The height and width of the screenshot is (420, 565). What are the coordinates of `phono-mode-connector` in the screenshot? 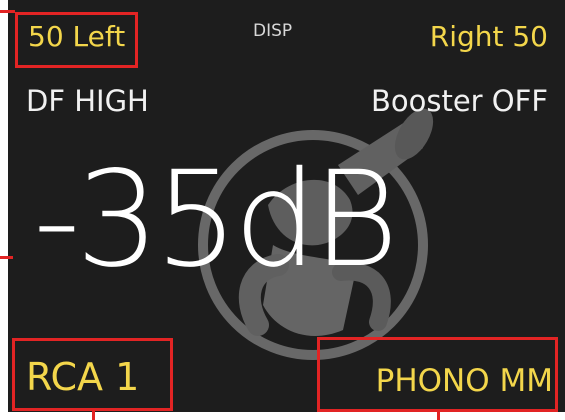 It's located at (438, 415).